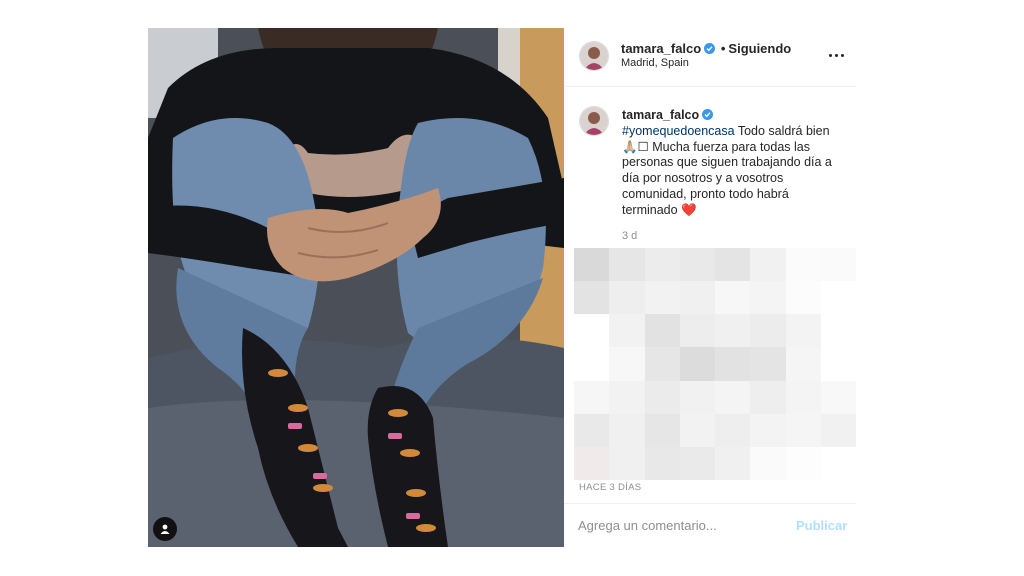  I want to click on comment-bar: Publicar, so click(710, 525).